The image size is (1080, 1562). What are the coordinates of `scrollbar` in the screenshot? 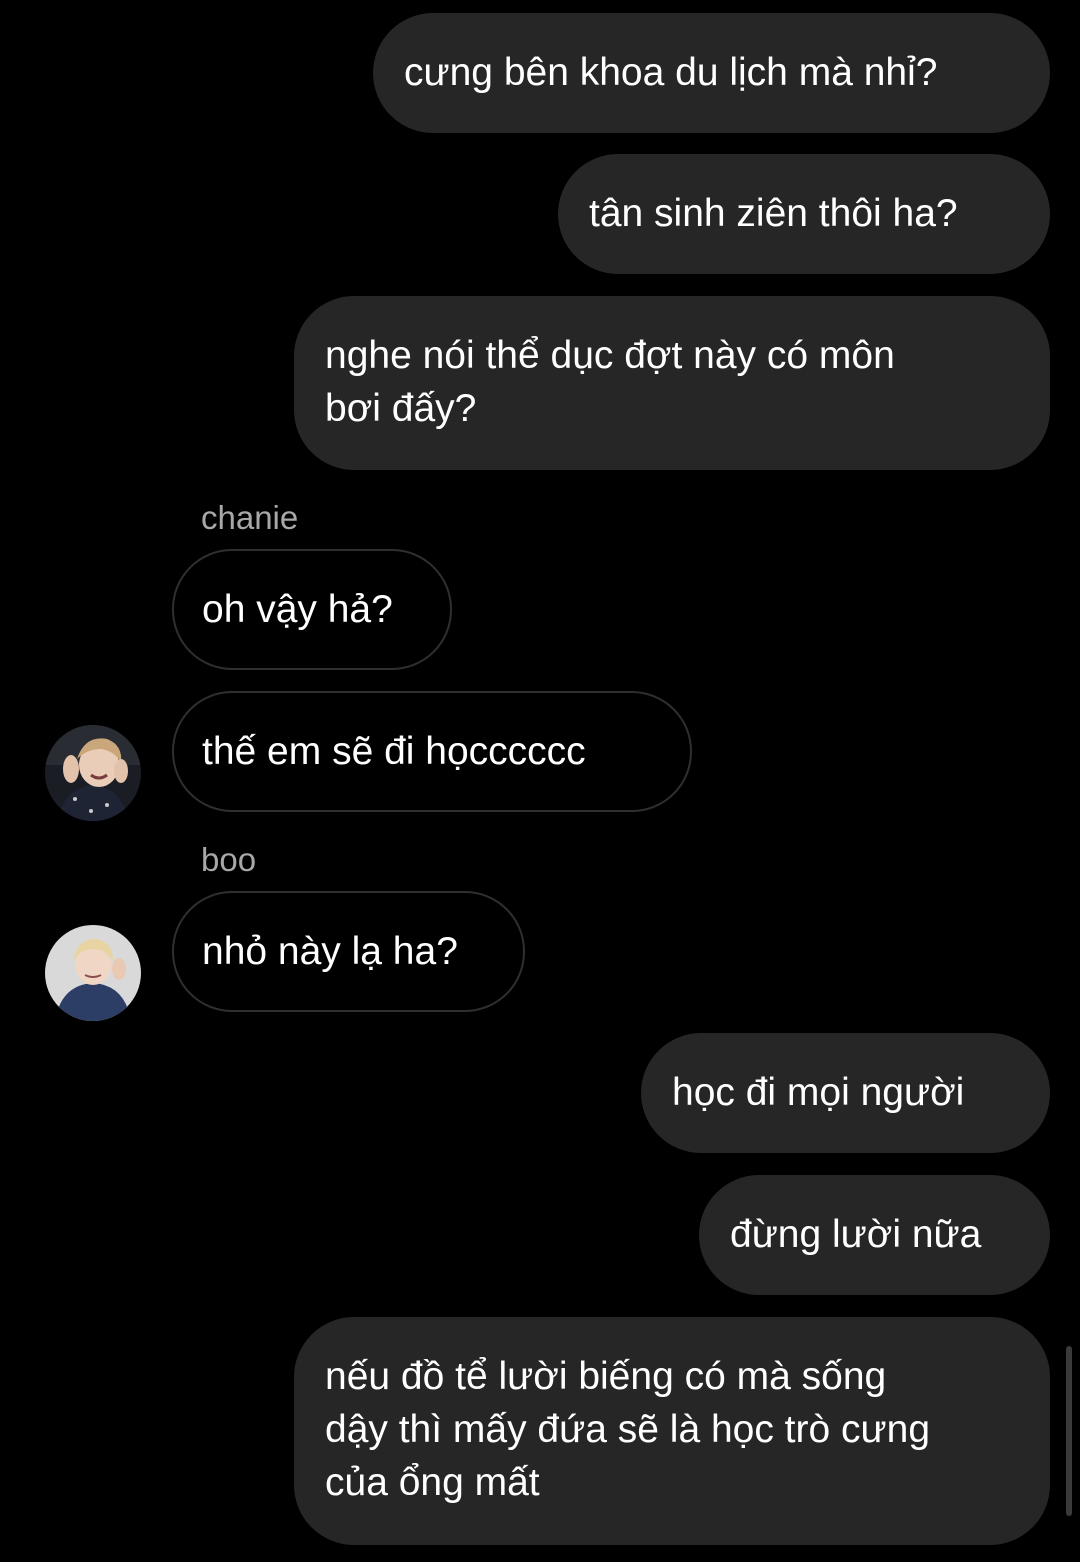 It's located at (1069, 1431).